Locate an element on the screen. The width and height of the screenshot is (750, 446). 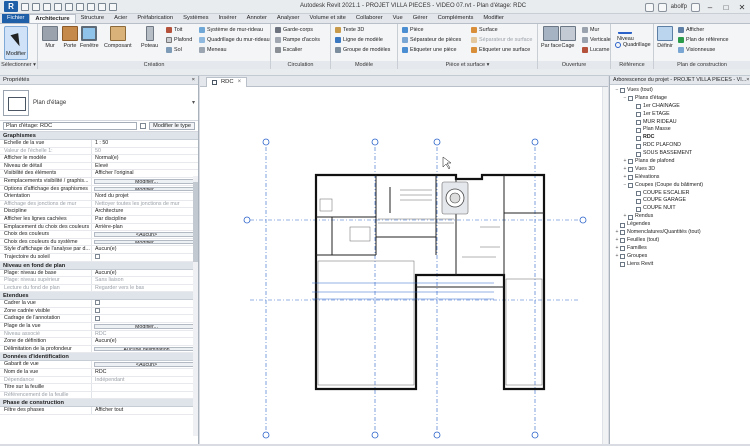
tag-area-button: Etiqueter une surface is located at coordinates (500, 50).